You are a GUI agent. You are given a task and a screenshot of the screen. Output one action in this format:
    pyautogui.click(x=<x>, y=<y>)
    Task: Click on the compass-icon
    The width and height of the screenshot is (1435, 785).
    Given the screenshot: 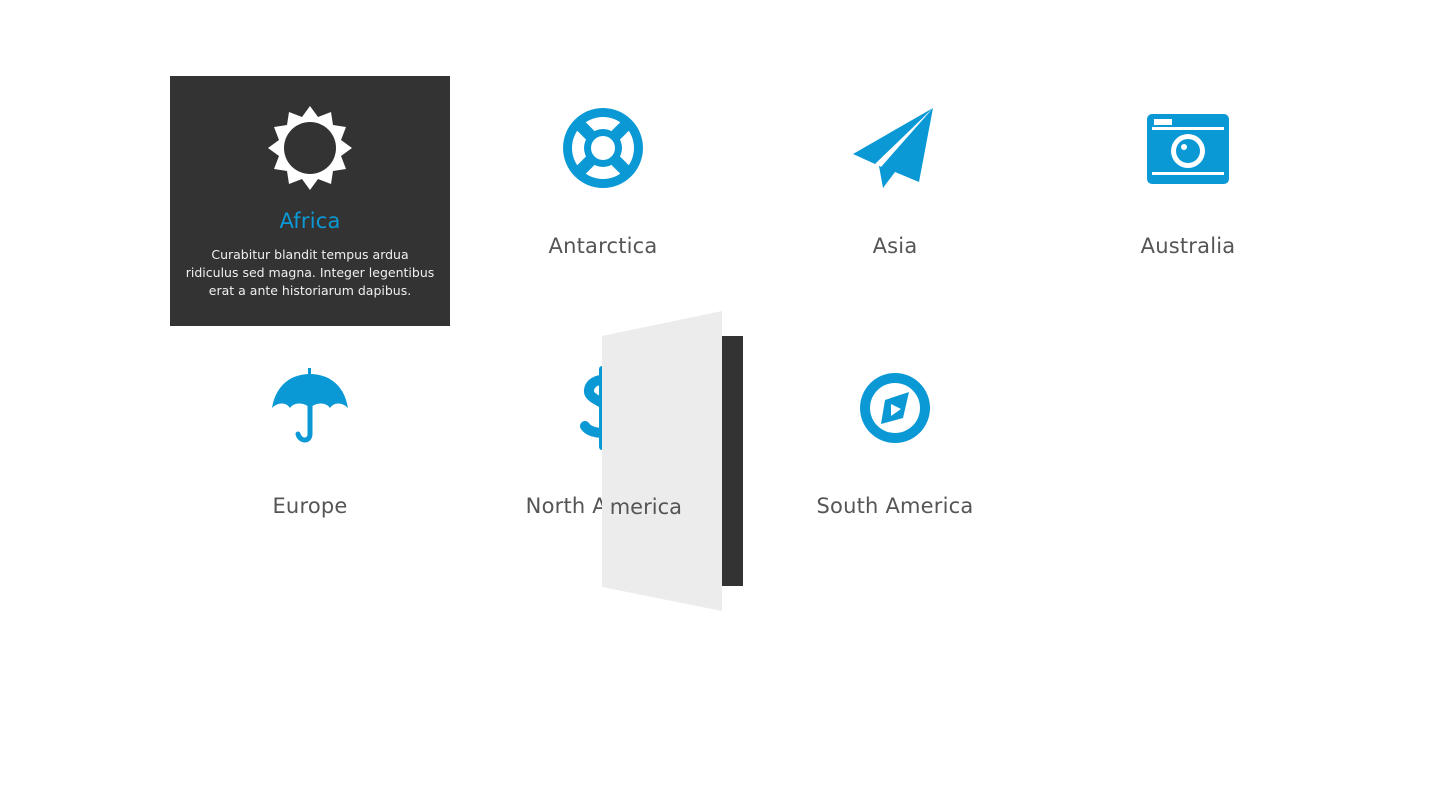 What is the action you would take?
    pyautogui.click(x=895, y=408)
    